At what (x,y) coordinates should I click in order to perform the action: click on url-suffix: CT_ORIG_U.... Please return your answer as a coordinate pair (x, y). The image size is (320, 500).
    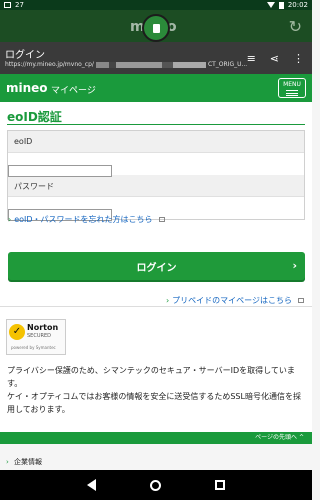
    Looking at the image, I should click on (227, 64).